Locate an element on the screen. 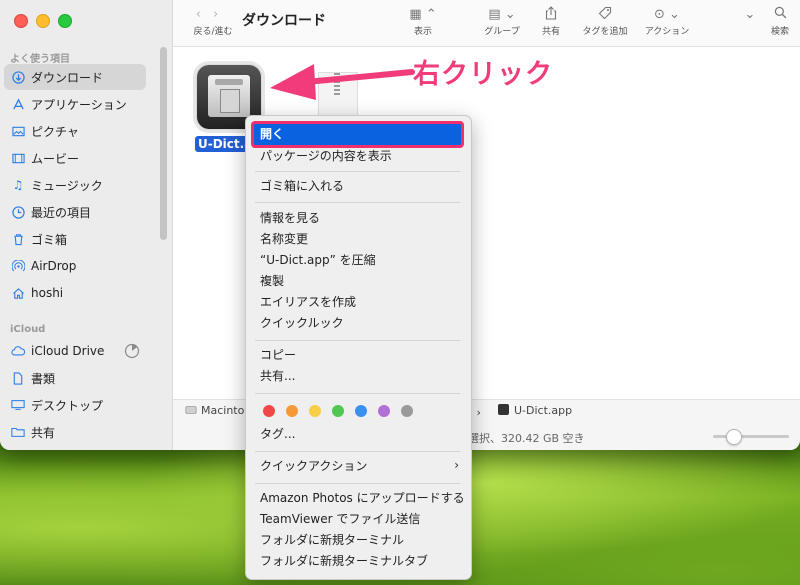 The height and width of the screenshot is (585, 800). sidebar-item-label: ピクチャ is located at coordinates (55, 131).